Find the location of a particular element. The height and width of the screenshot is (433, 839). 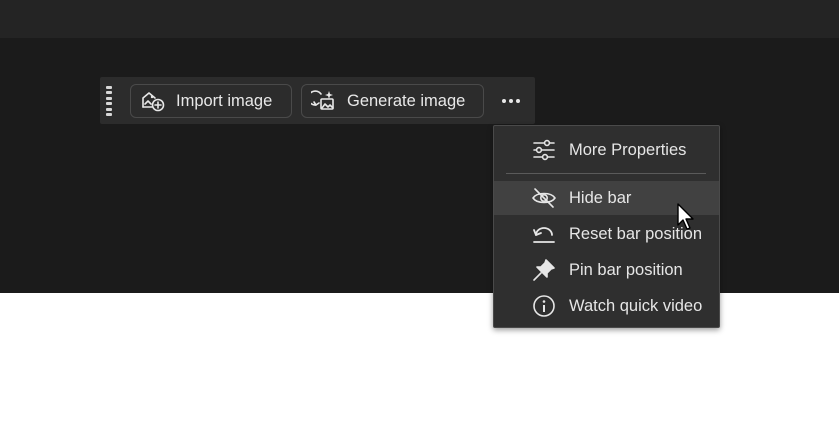

pin-icon is located at coordinates (544, 270).